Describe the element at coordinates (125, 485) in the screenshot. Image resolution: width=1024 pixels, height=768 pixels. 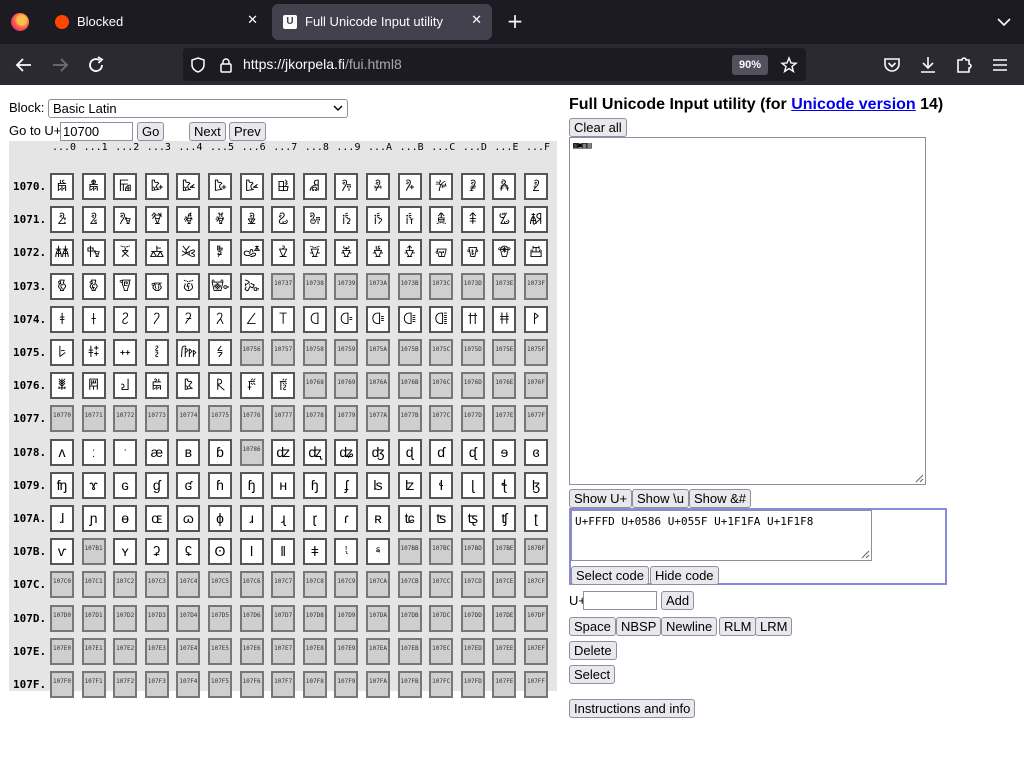
I see `character-cell: ɢ` at that location.